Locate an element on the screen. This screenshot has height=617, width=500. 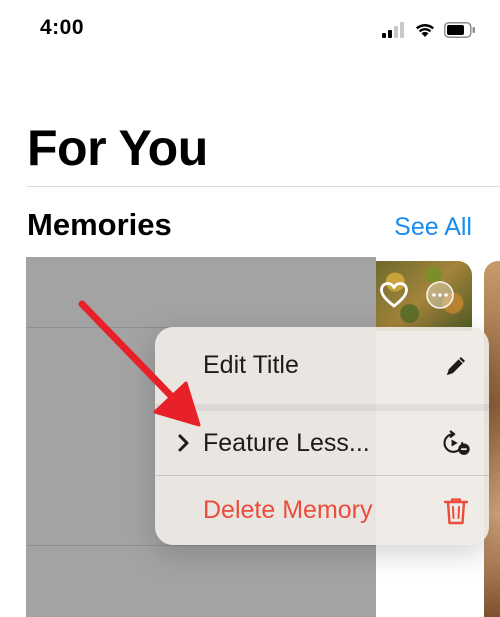
see-all-link: See All is located at coordinates (433, 227).